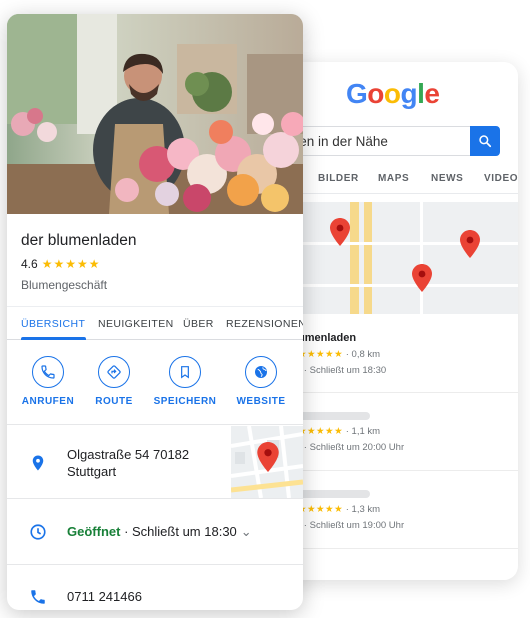 Image resolution: width=530 pixels, height=618 pixels. What do you see at coordinates (447, 178) in the screenshot?
I see `tab-news: NEWS` at bounding box center [447, 178].